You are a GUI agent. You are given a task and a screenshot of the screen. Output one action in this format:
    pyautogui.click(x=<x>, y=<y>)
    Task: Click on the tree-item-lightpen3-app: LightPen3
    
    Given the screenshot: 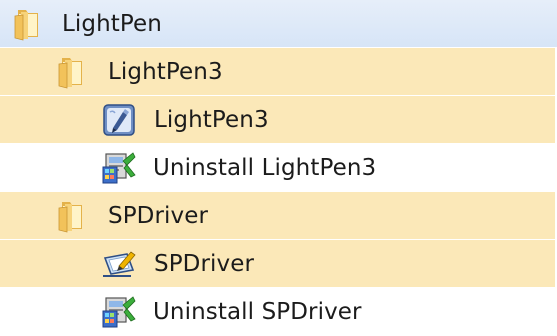 What is the action you would take?
    pyautogui.click(x=277, y=119)
    